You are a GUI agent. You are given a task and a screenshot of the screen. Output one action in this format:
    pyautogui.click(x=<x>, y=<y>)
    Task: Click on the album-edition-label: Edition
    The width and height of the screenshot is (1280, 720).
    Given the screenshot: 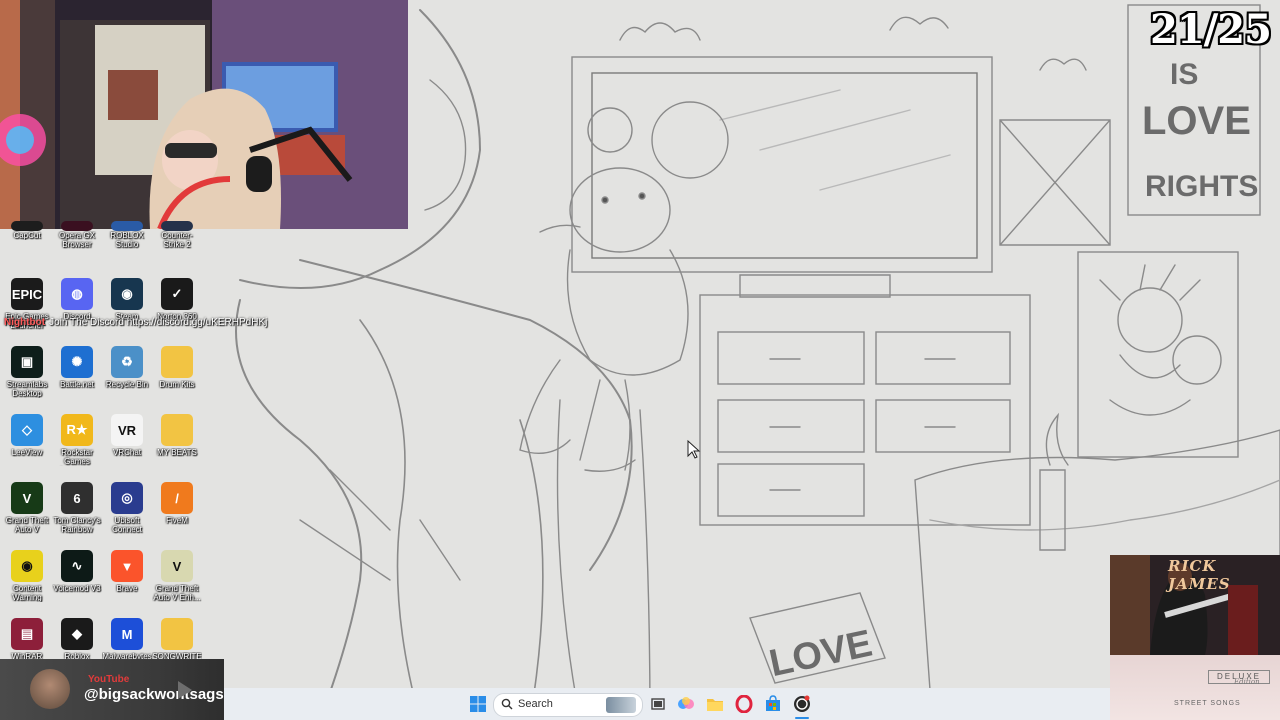 What is the action you would take?
    pyautogui.click(x=1247, y=682)
    